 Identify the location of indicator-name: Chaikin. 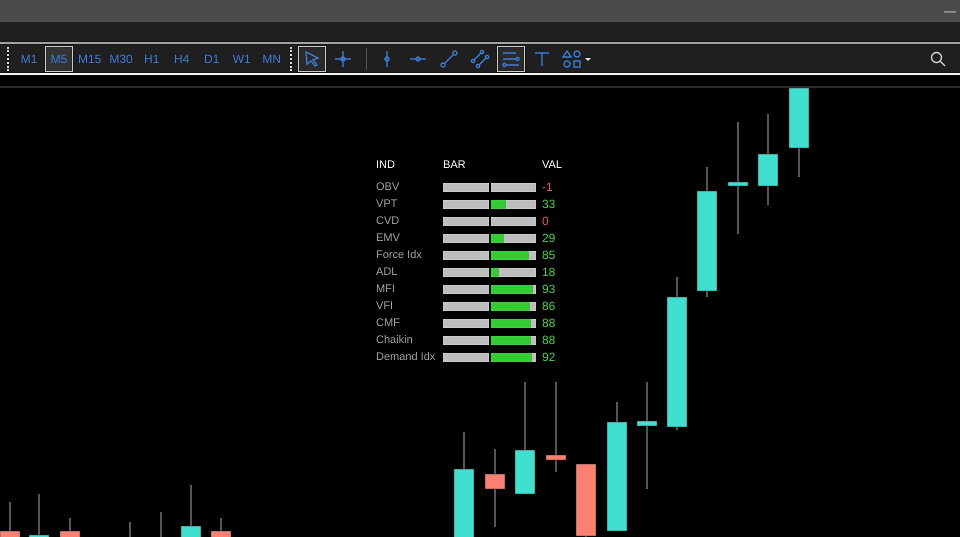
(395, 340).